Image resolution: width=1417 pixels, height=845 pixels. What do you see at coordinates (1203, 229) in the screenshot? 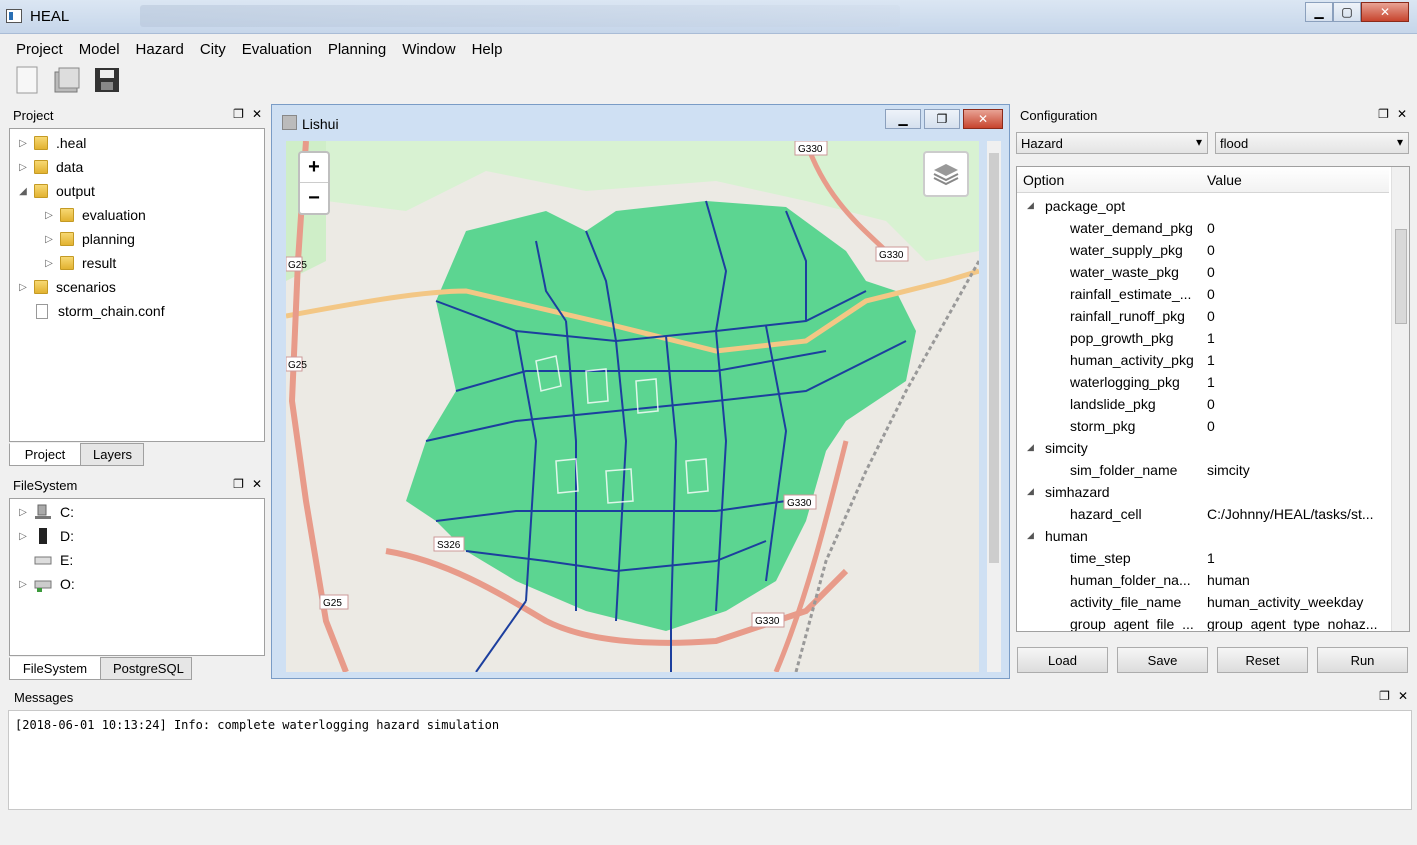
I see `config-row: water_demand_pkg 0` at bounding box center [1203, 229].